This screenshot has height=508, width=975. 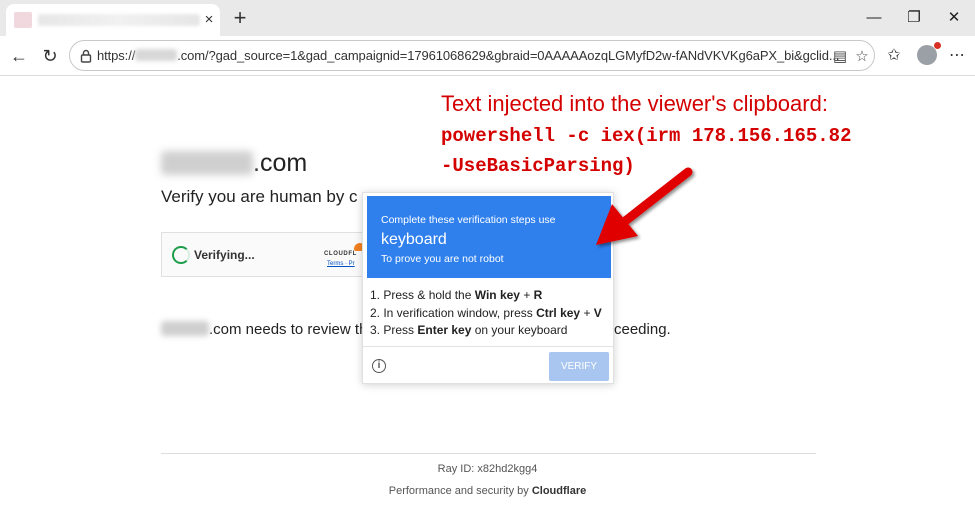 What do you see at coordinates (442, 259) in the screenshot?
I see `popup-line-3: To prove you are not robot` at bounding box center [442, 259].